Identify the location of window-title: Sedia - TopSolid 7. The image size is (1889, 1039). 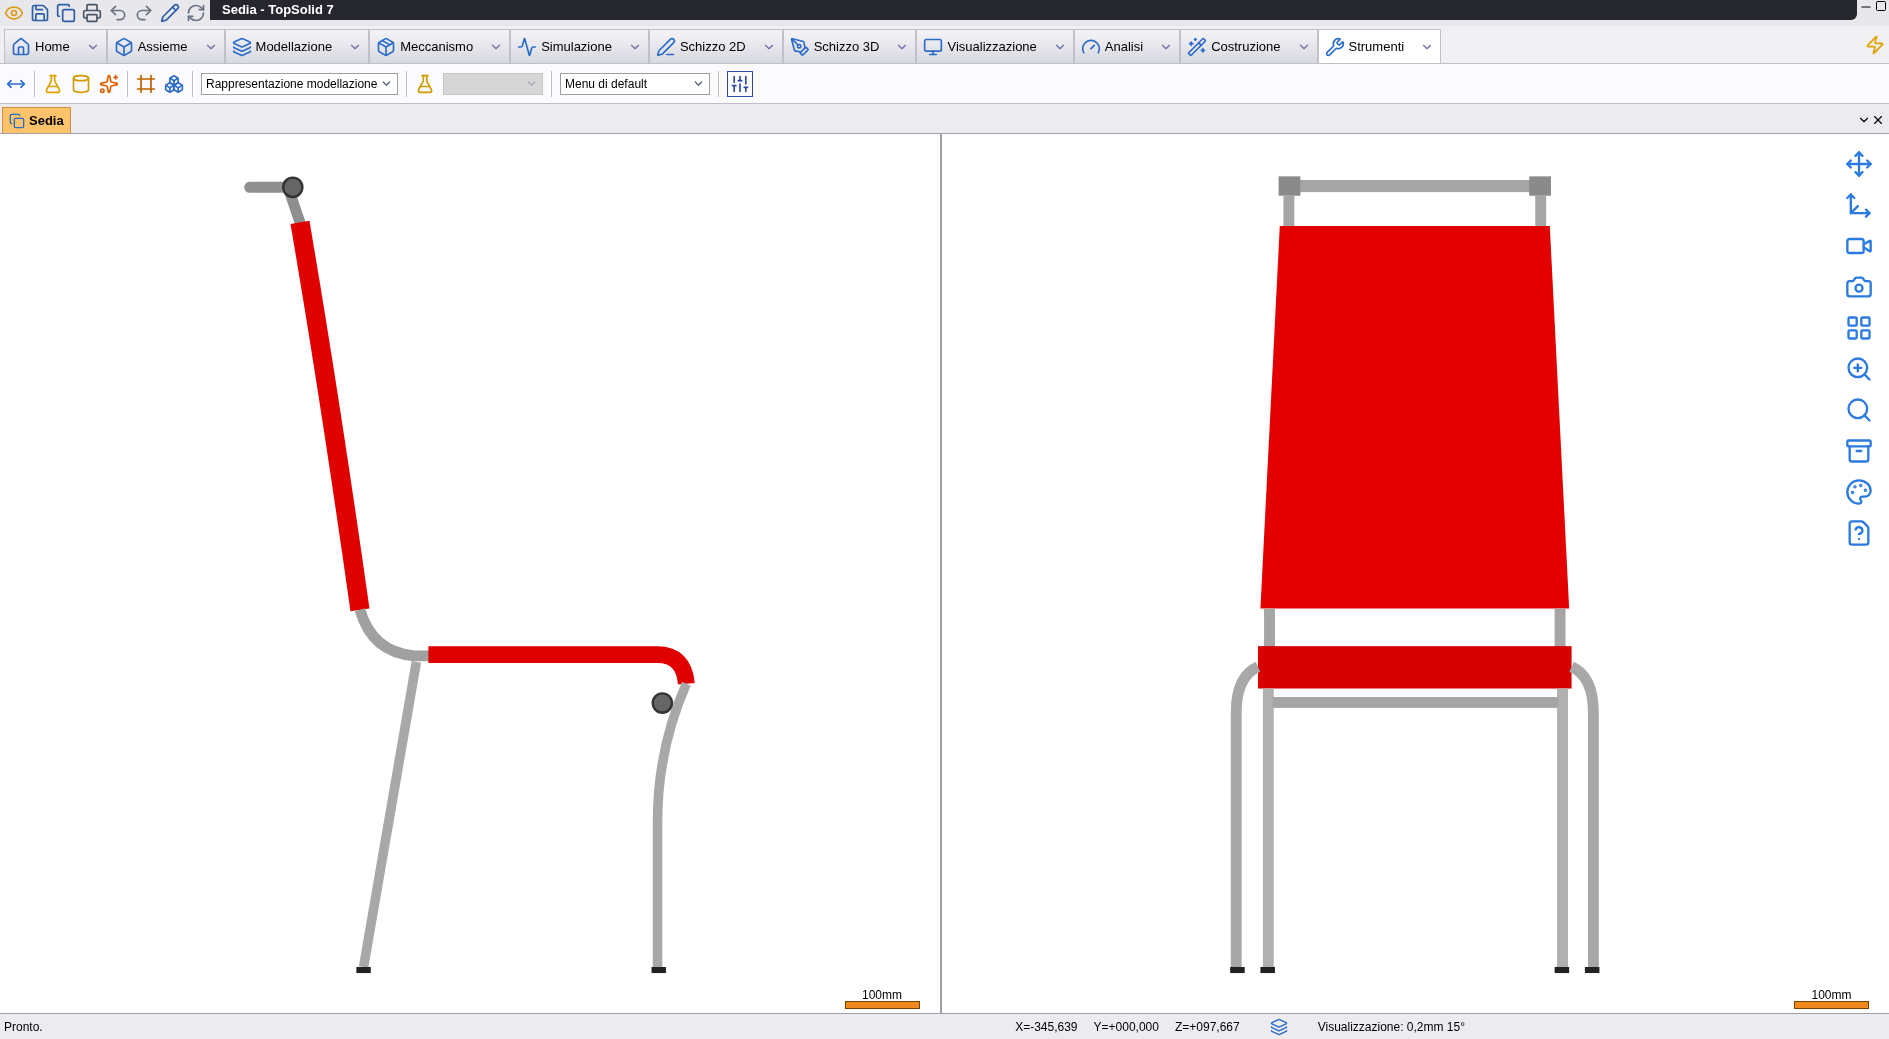
(278, 10).